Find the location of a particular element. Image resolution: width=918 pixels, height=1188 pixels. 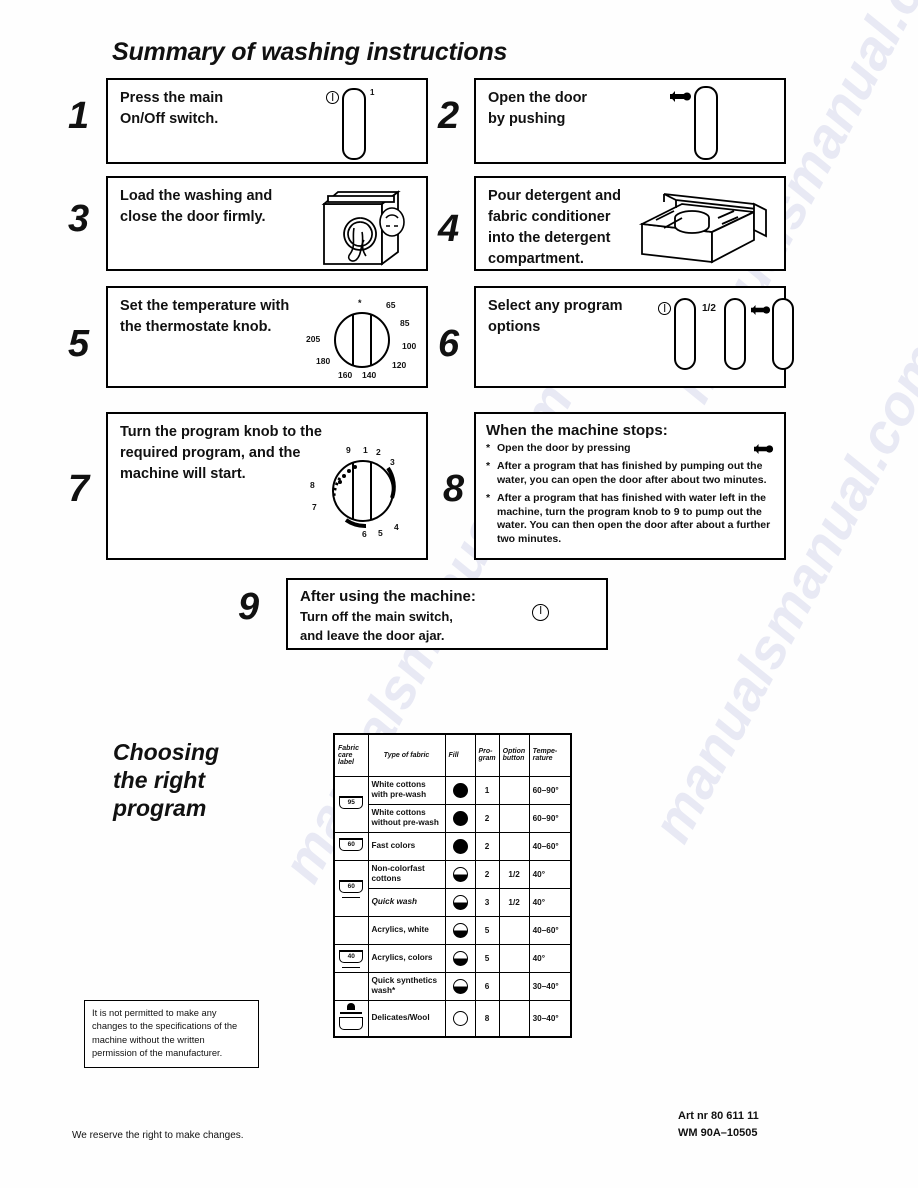

cell-fabric-care-label: 95 is located at coordinates (351, 804).